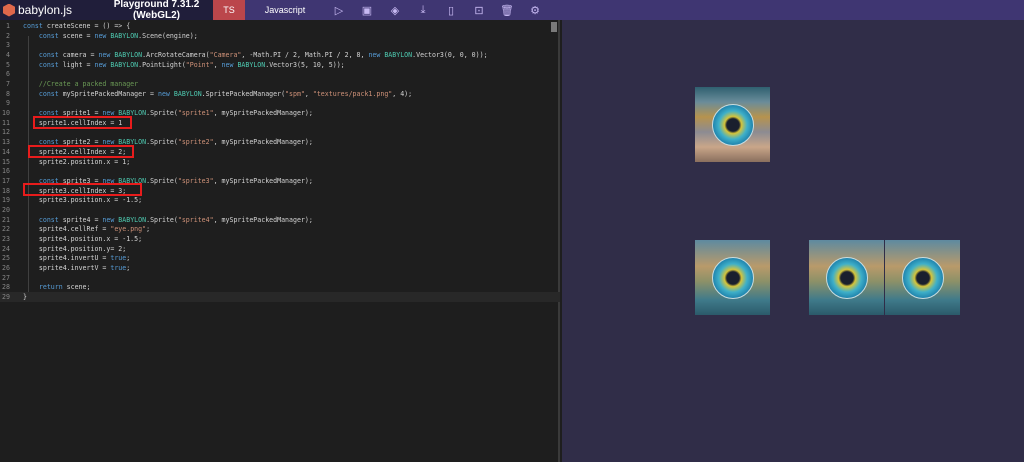 Image resolution: width=1024 pixels, height=462 pixels. Describe the element at coordinates (280, 132) in the screenshot. I see `code-line: 12` at that location.